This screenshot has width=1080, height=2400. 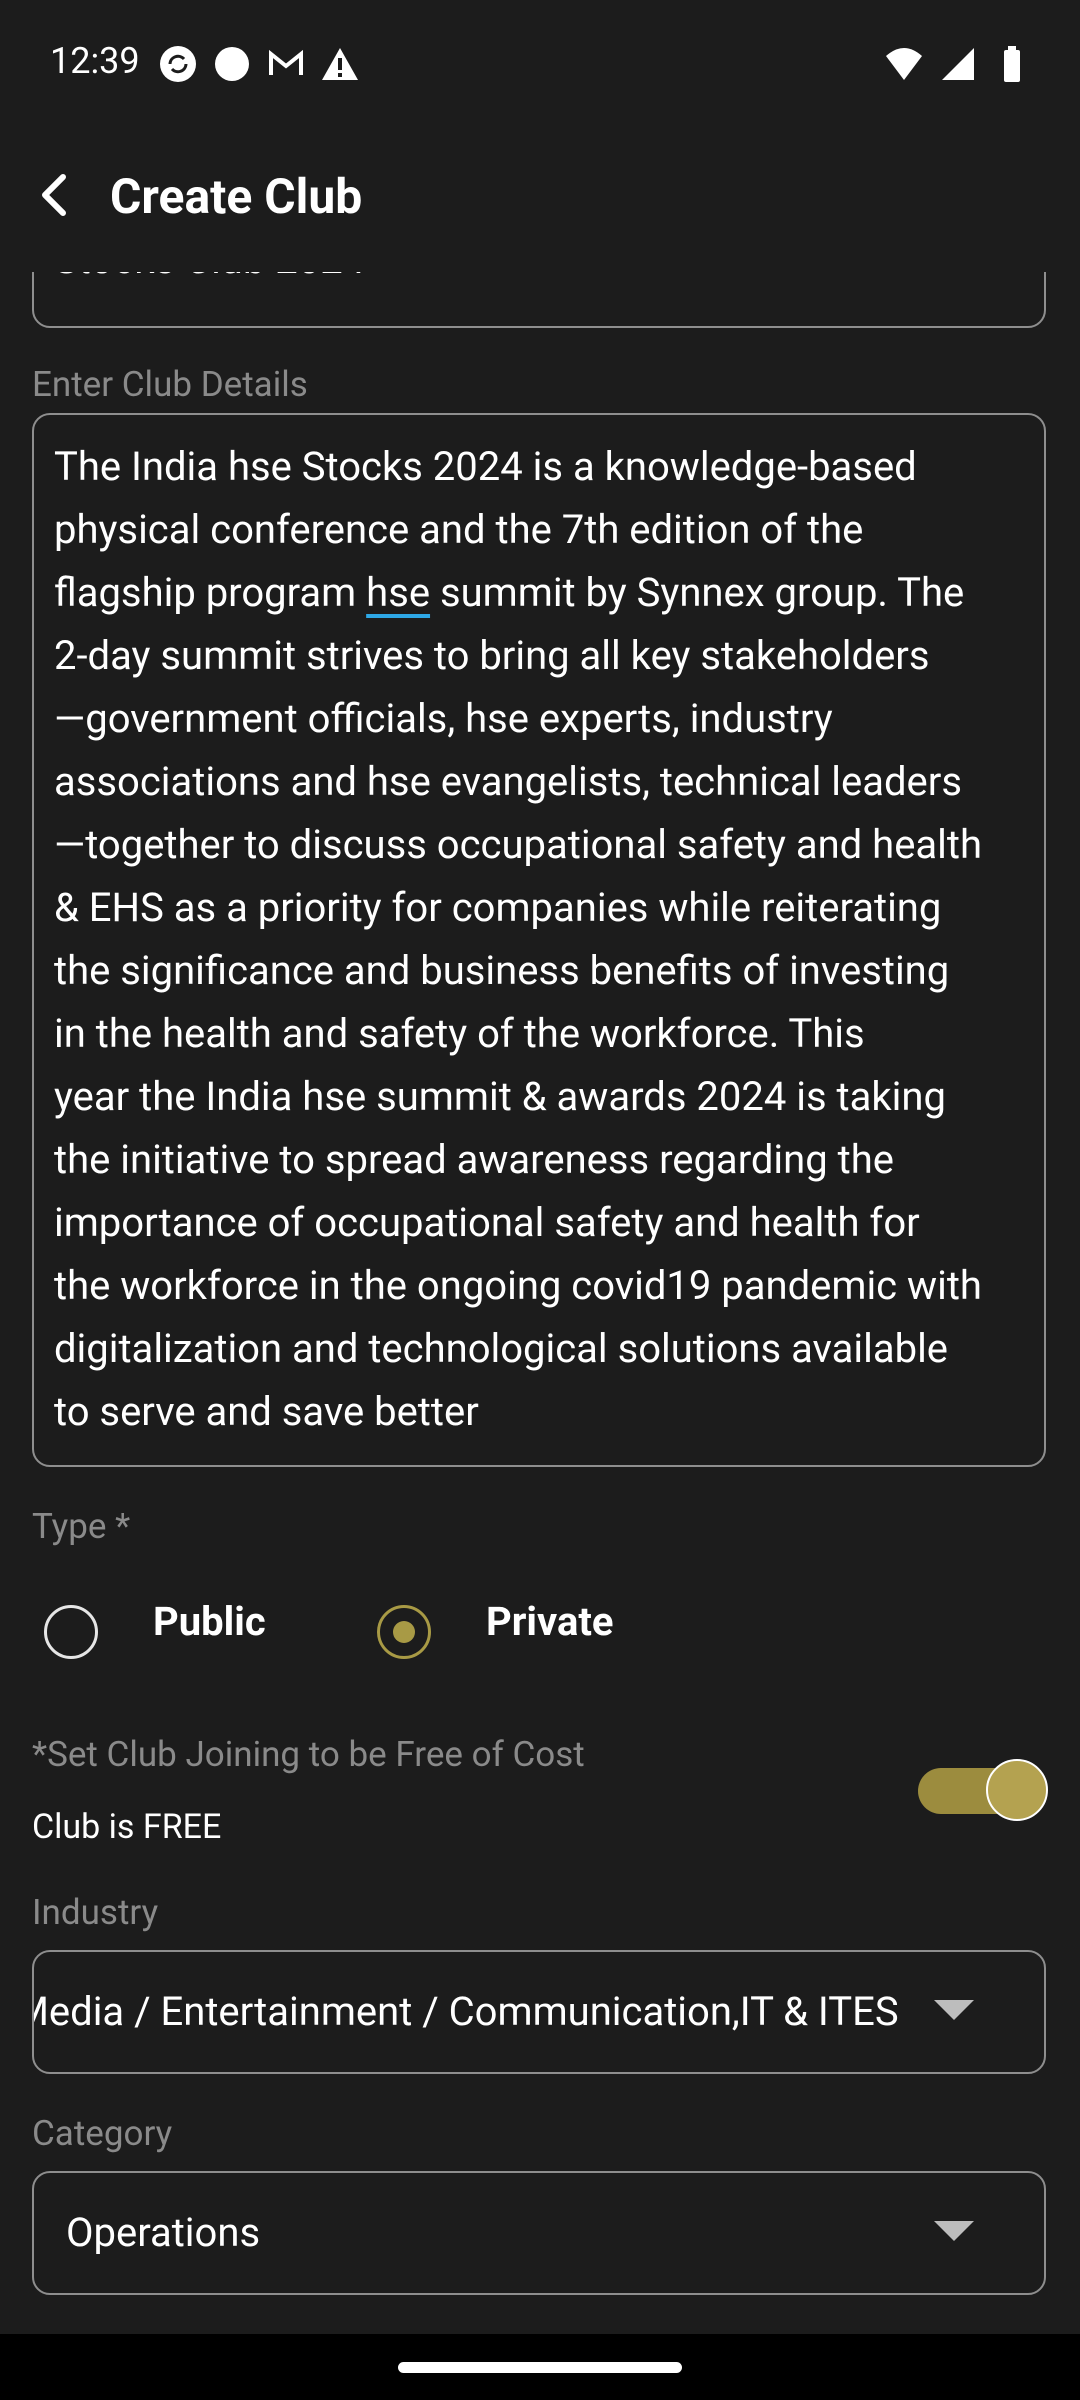 I want to click on gmail-icon, so click(x=286, y=62).